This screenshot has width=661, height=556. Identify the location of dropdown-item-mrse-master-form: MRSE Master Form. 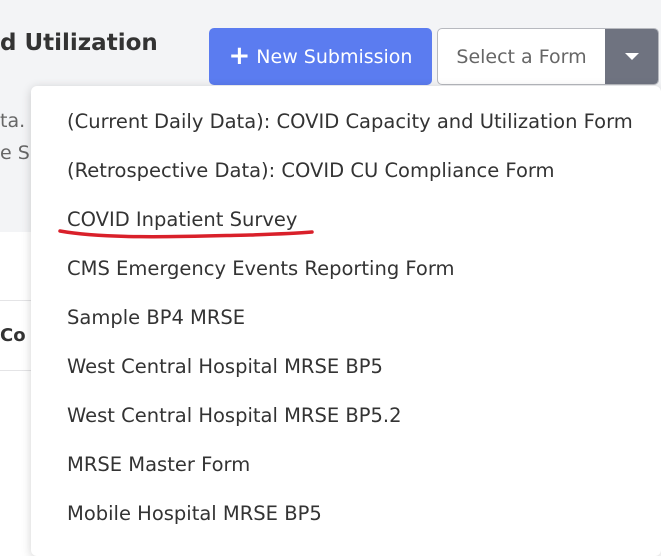
(158, 465).